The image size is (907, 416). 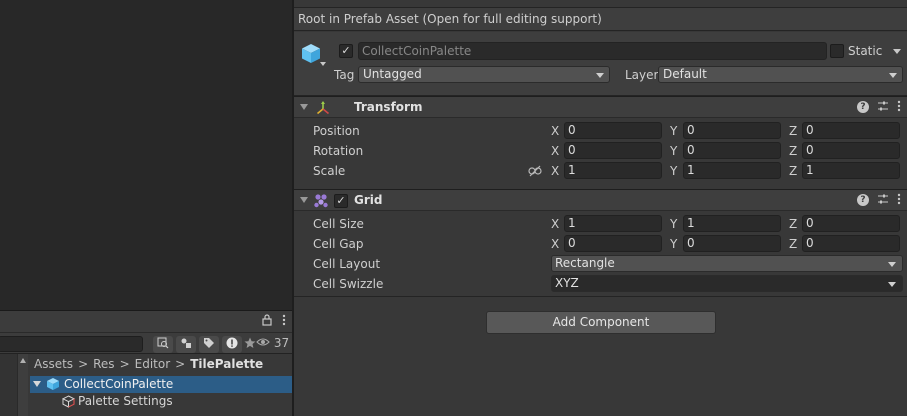 What do you see at coordinates (837, 51) in the screenshot?
I see `static-checkbox` at bounding box center [837, 51].